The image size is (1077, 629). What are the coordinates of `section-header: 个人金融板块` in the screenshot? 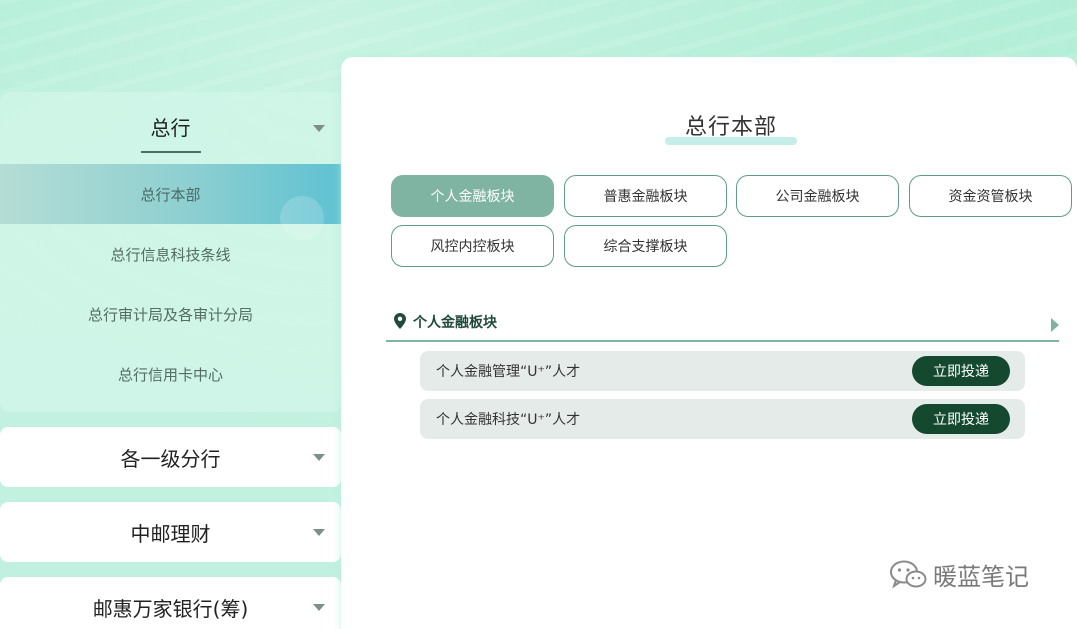 It's located at (722, 326).